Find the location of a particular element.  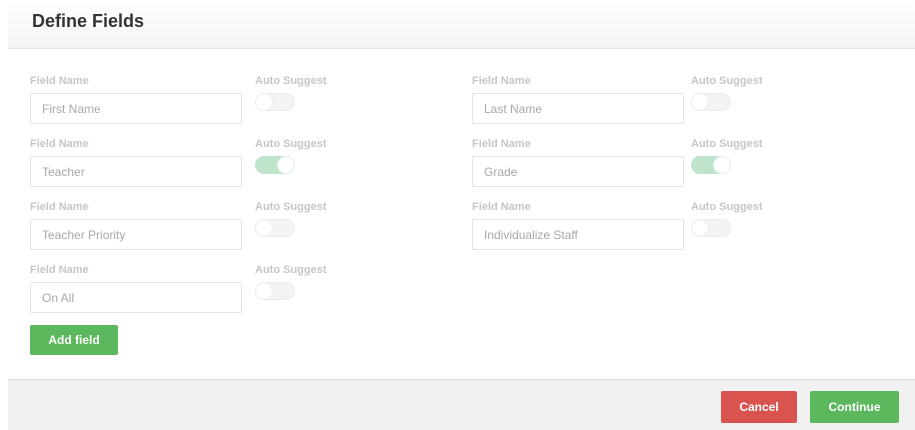

modal-title: Define Fields is located at coordinates (88, 21).